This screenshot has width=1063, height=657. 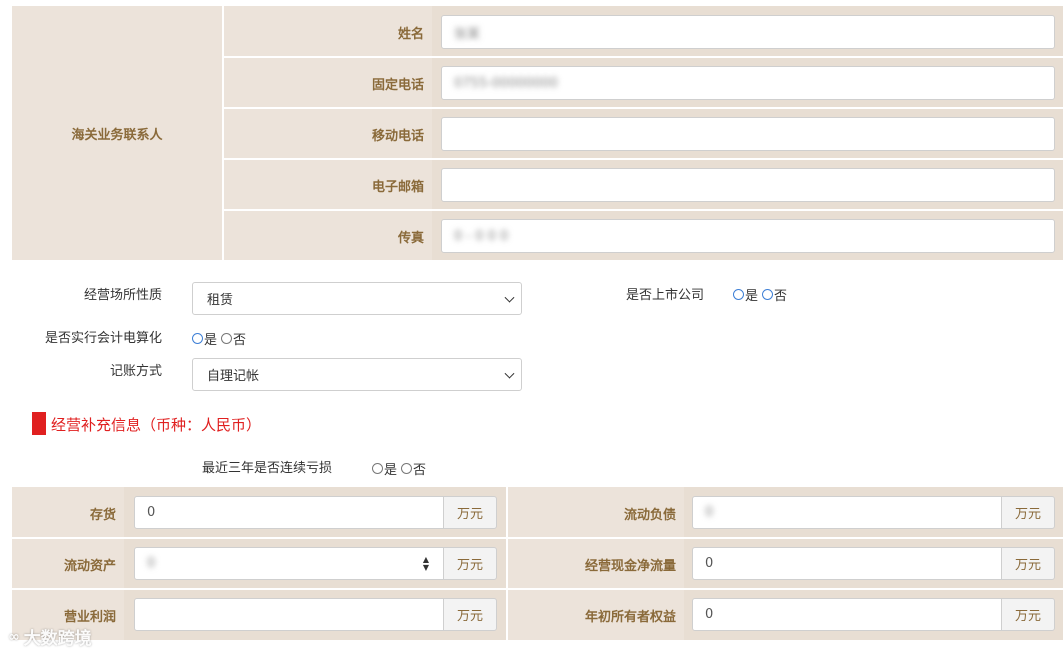 What do you see at coordinates (357, 298) in the screenshot?
I see `premises-select: 租赁` at bounding box center [357, 298].